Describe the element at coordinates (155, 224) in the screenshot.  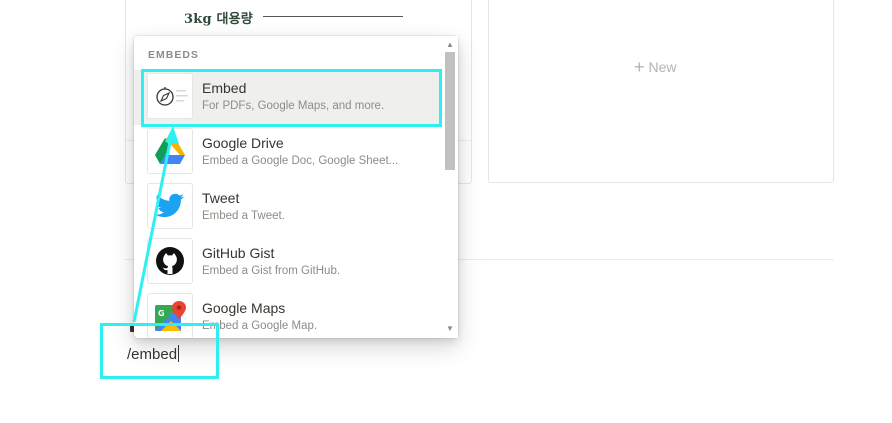
I see `annotation-arrow-icon` at that location.